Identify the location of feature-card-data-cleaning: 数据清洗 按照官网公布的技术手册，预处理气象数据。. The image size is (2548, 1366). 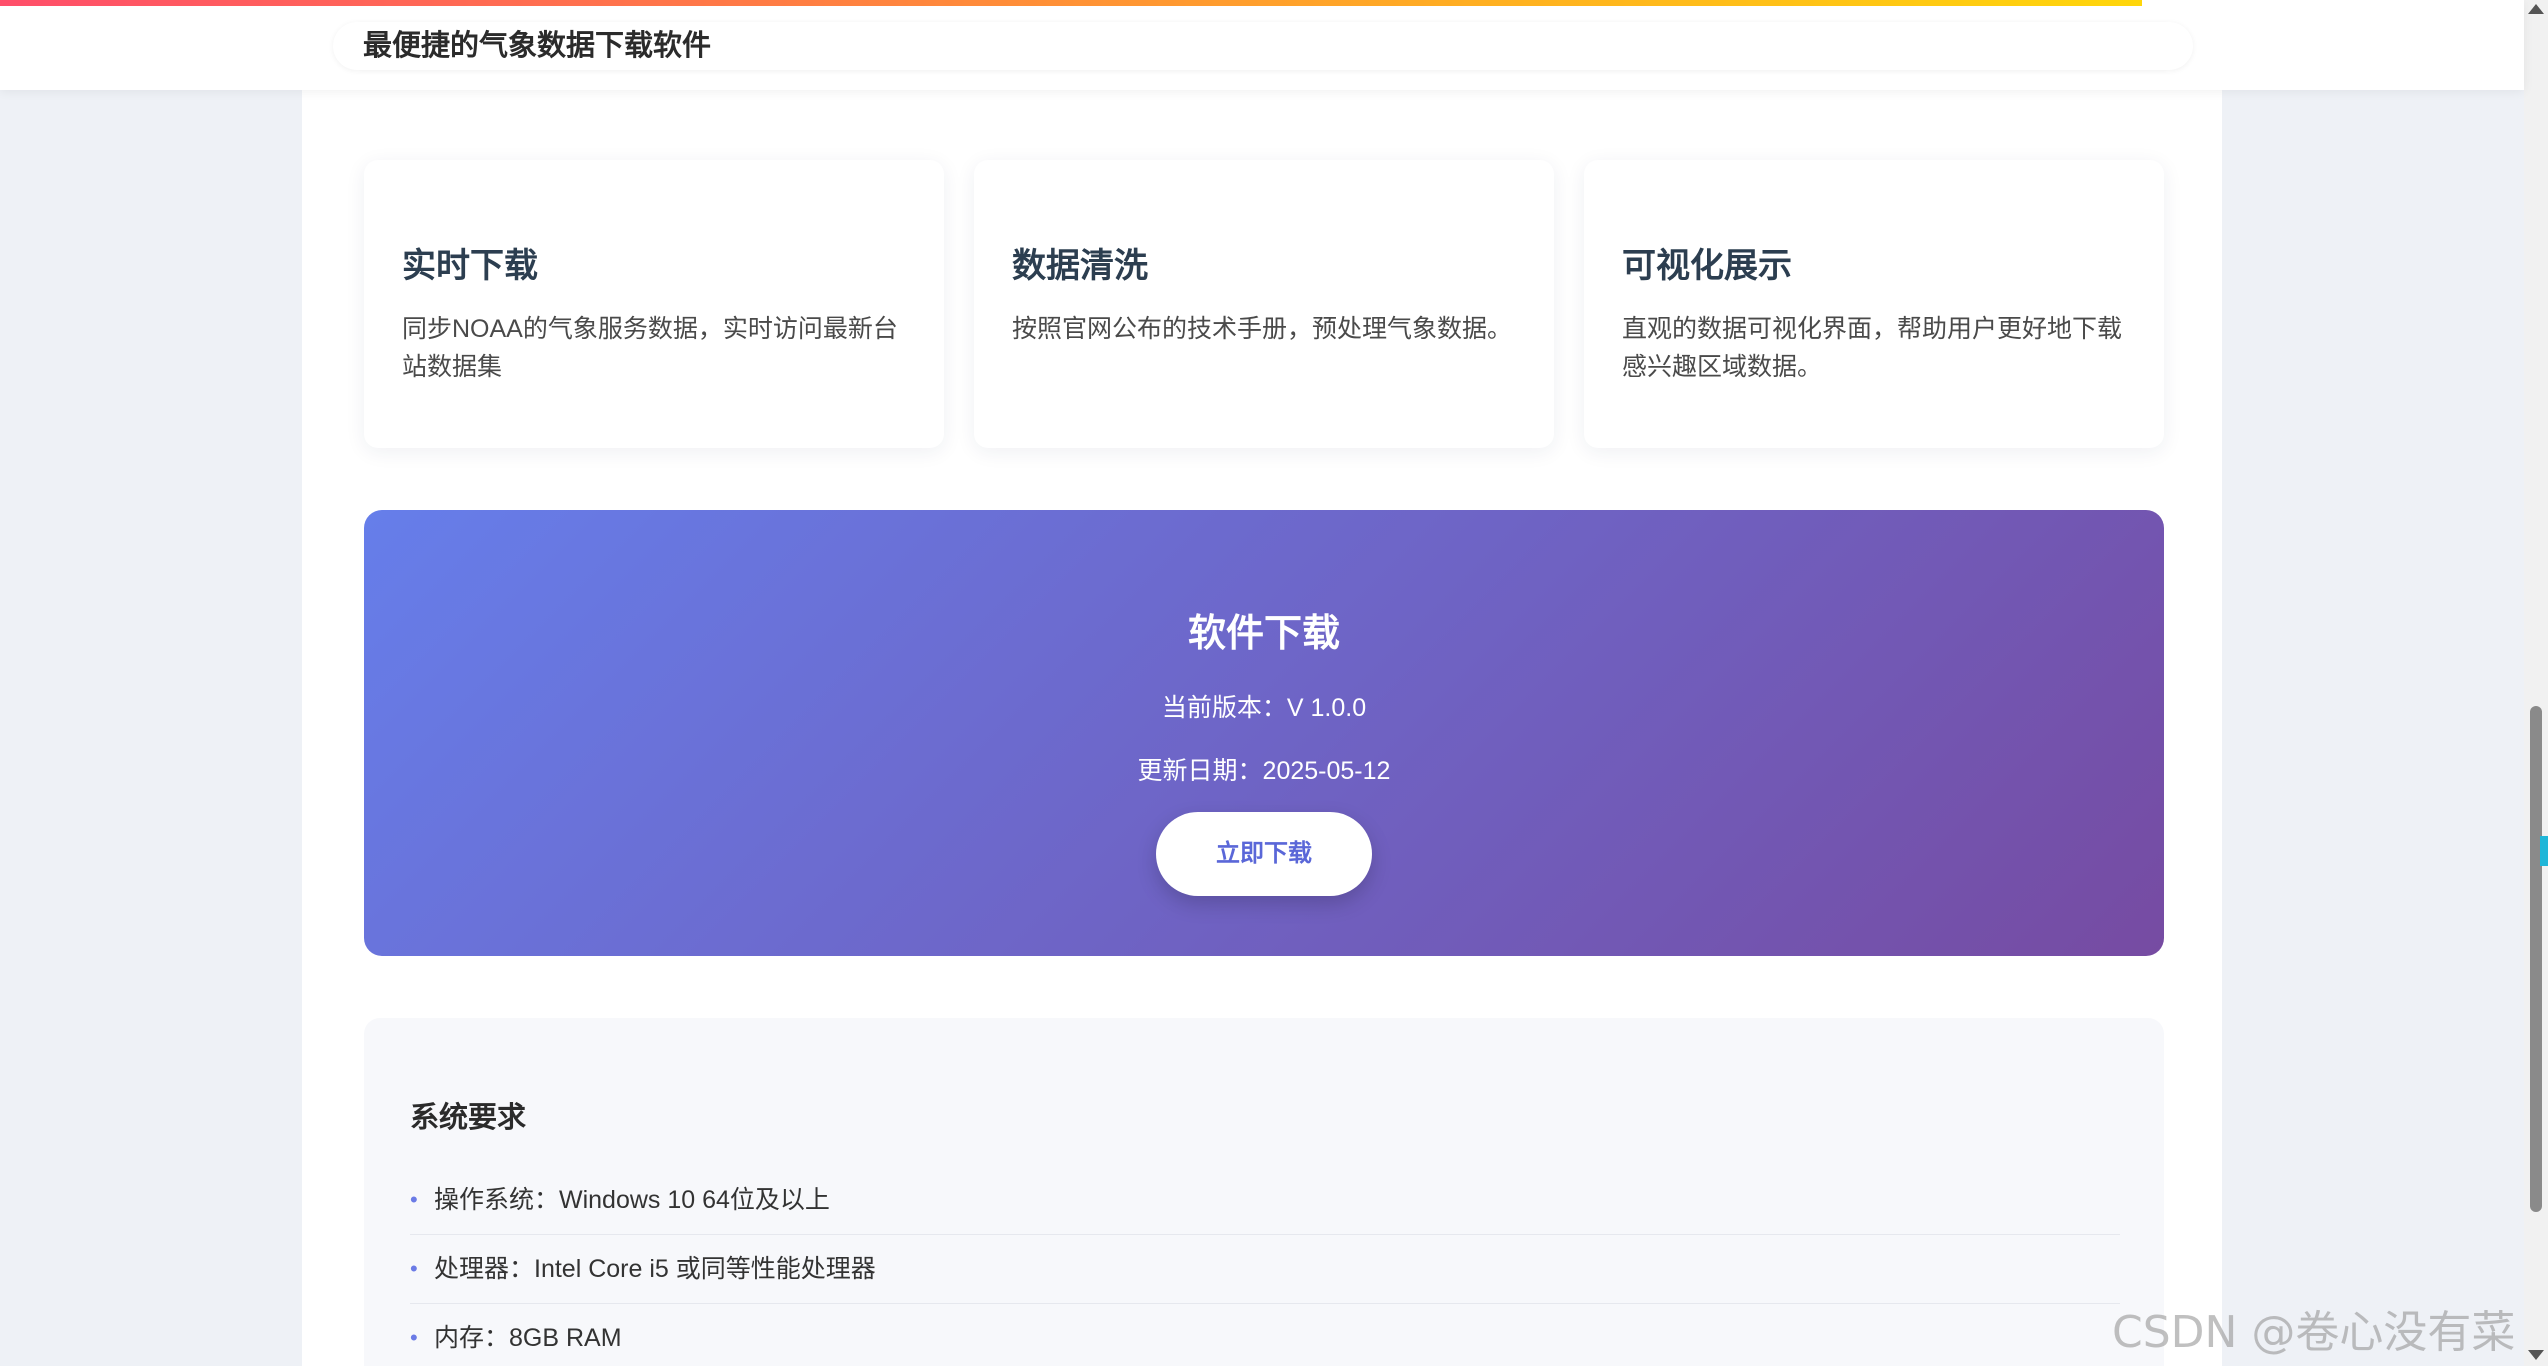
(1264, 304).